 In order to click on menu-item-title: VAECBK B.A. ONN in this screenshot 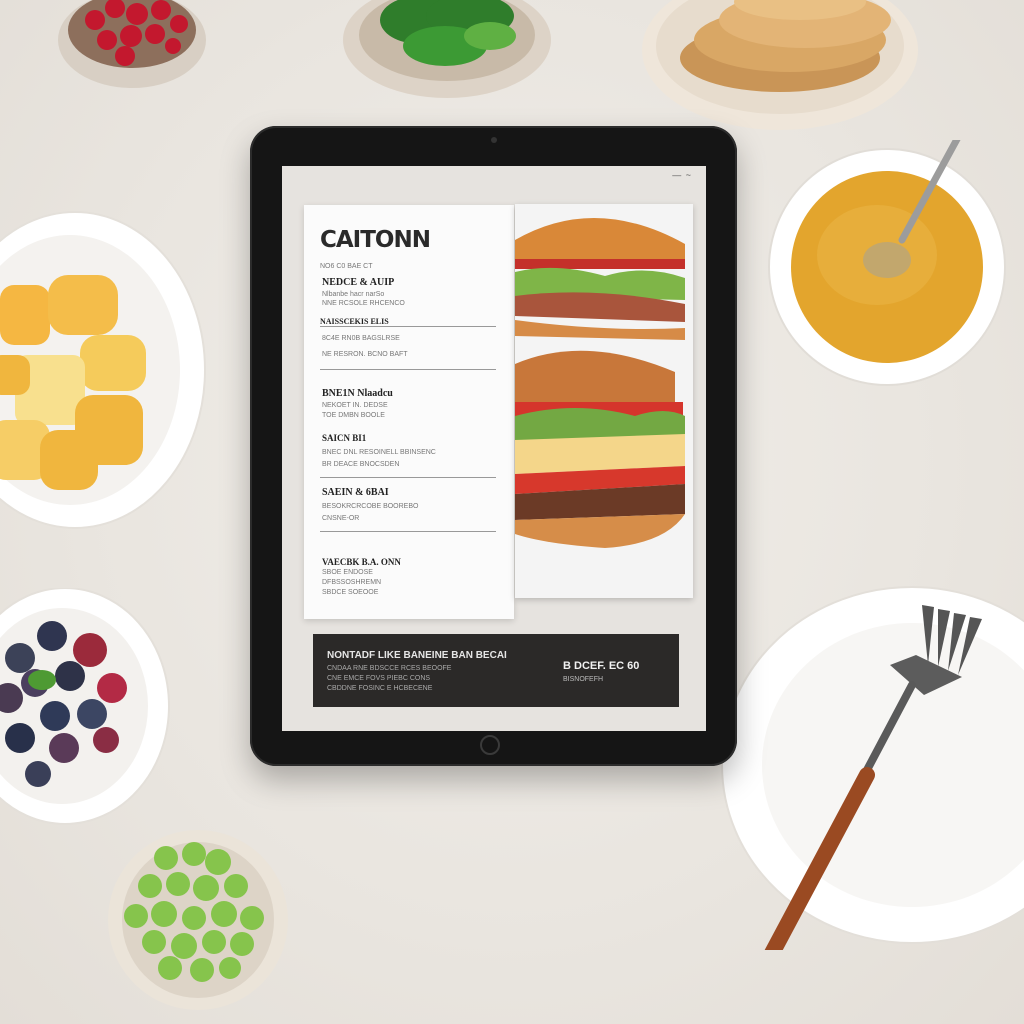, I will do `click(361, 562)`.